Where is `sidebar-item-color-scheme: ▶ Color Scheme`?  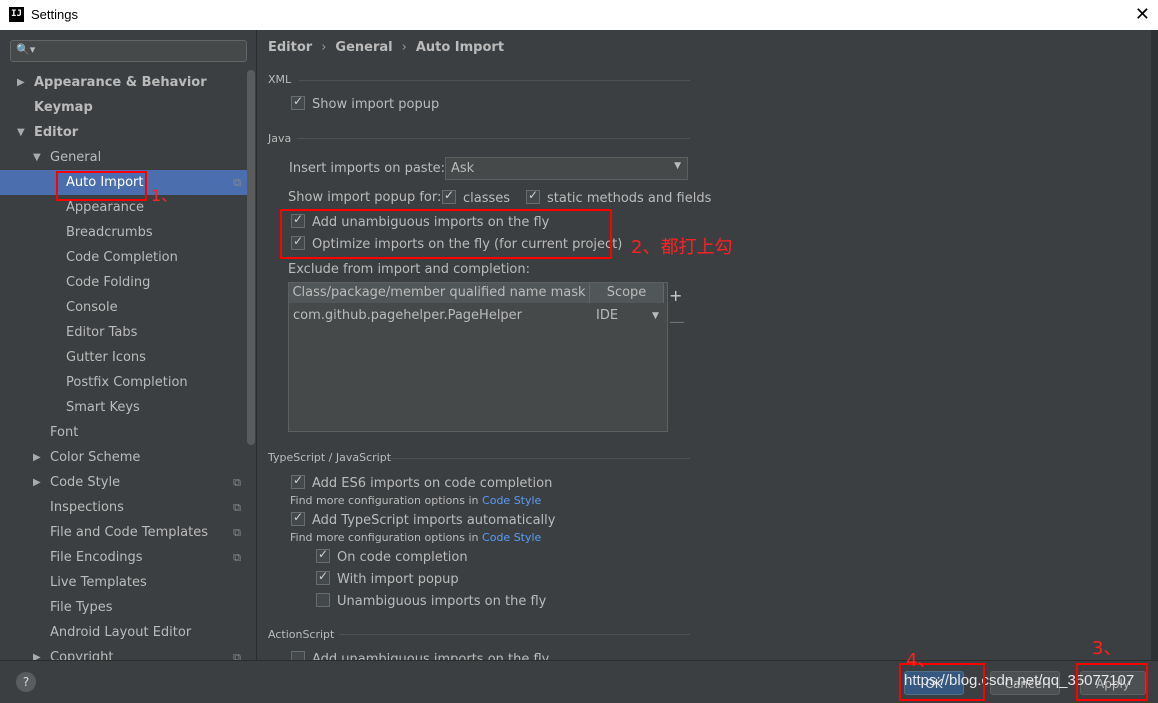
sidebar-item-color-scheme: ▶ Color Scheme is located at coordinates (123, 457).